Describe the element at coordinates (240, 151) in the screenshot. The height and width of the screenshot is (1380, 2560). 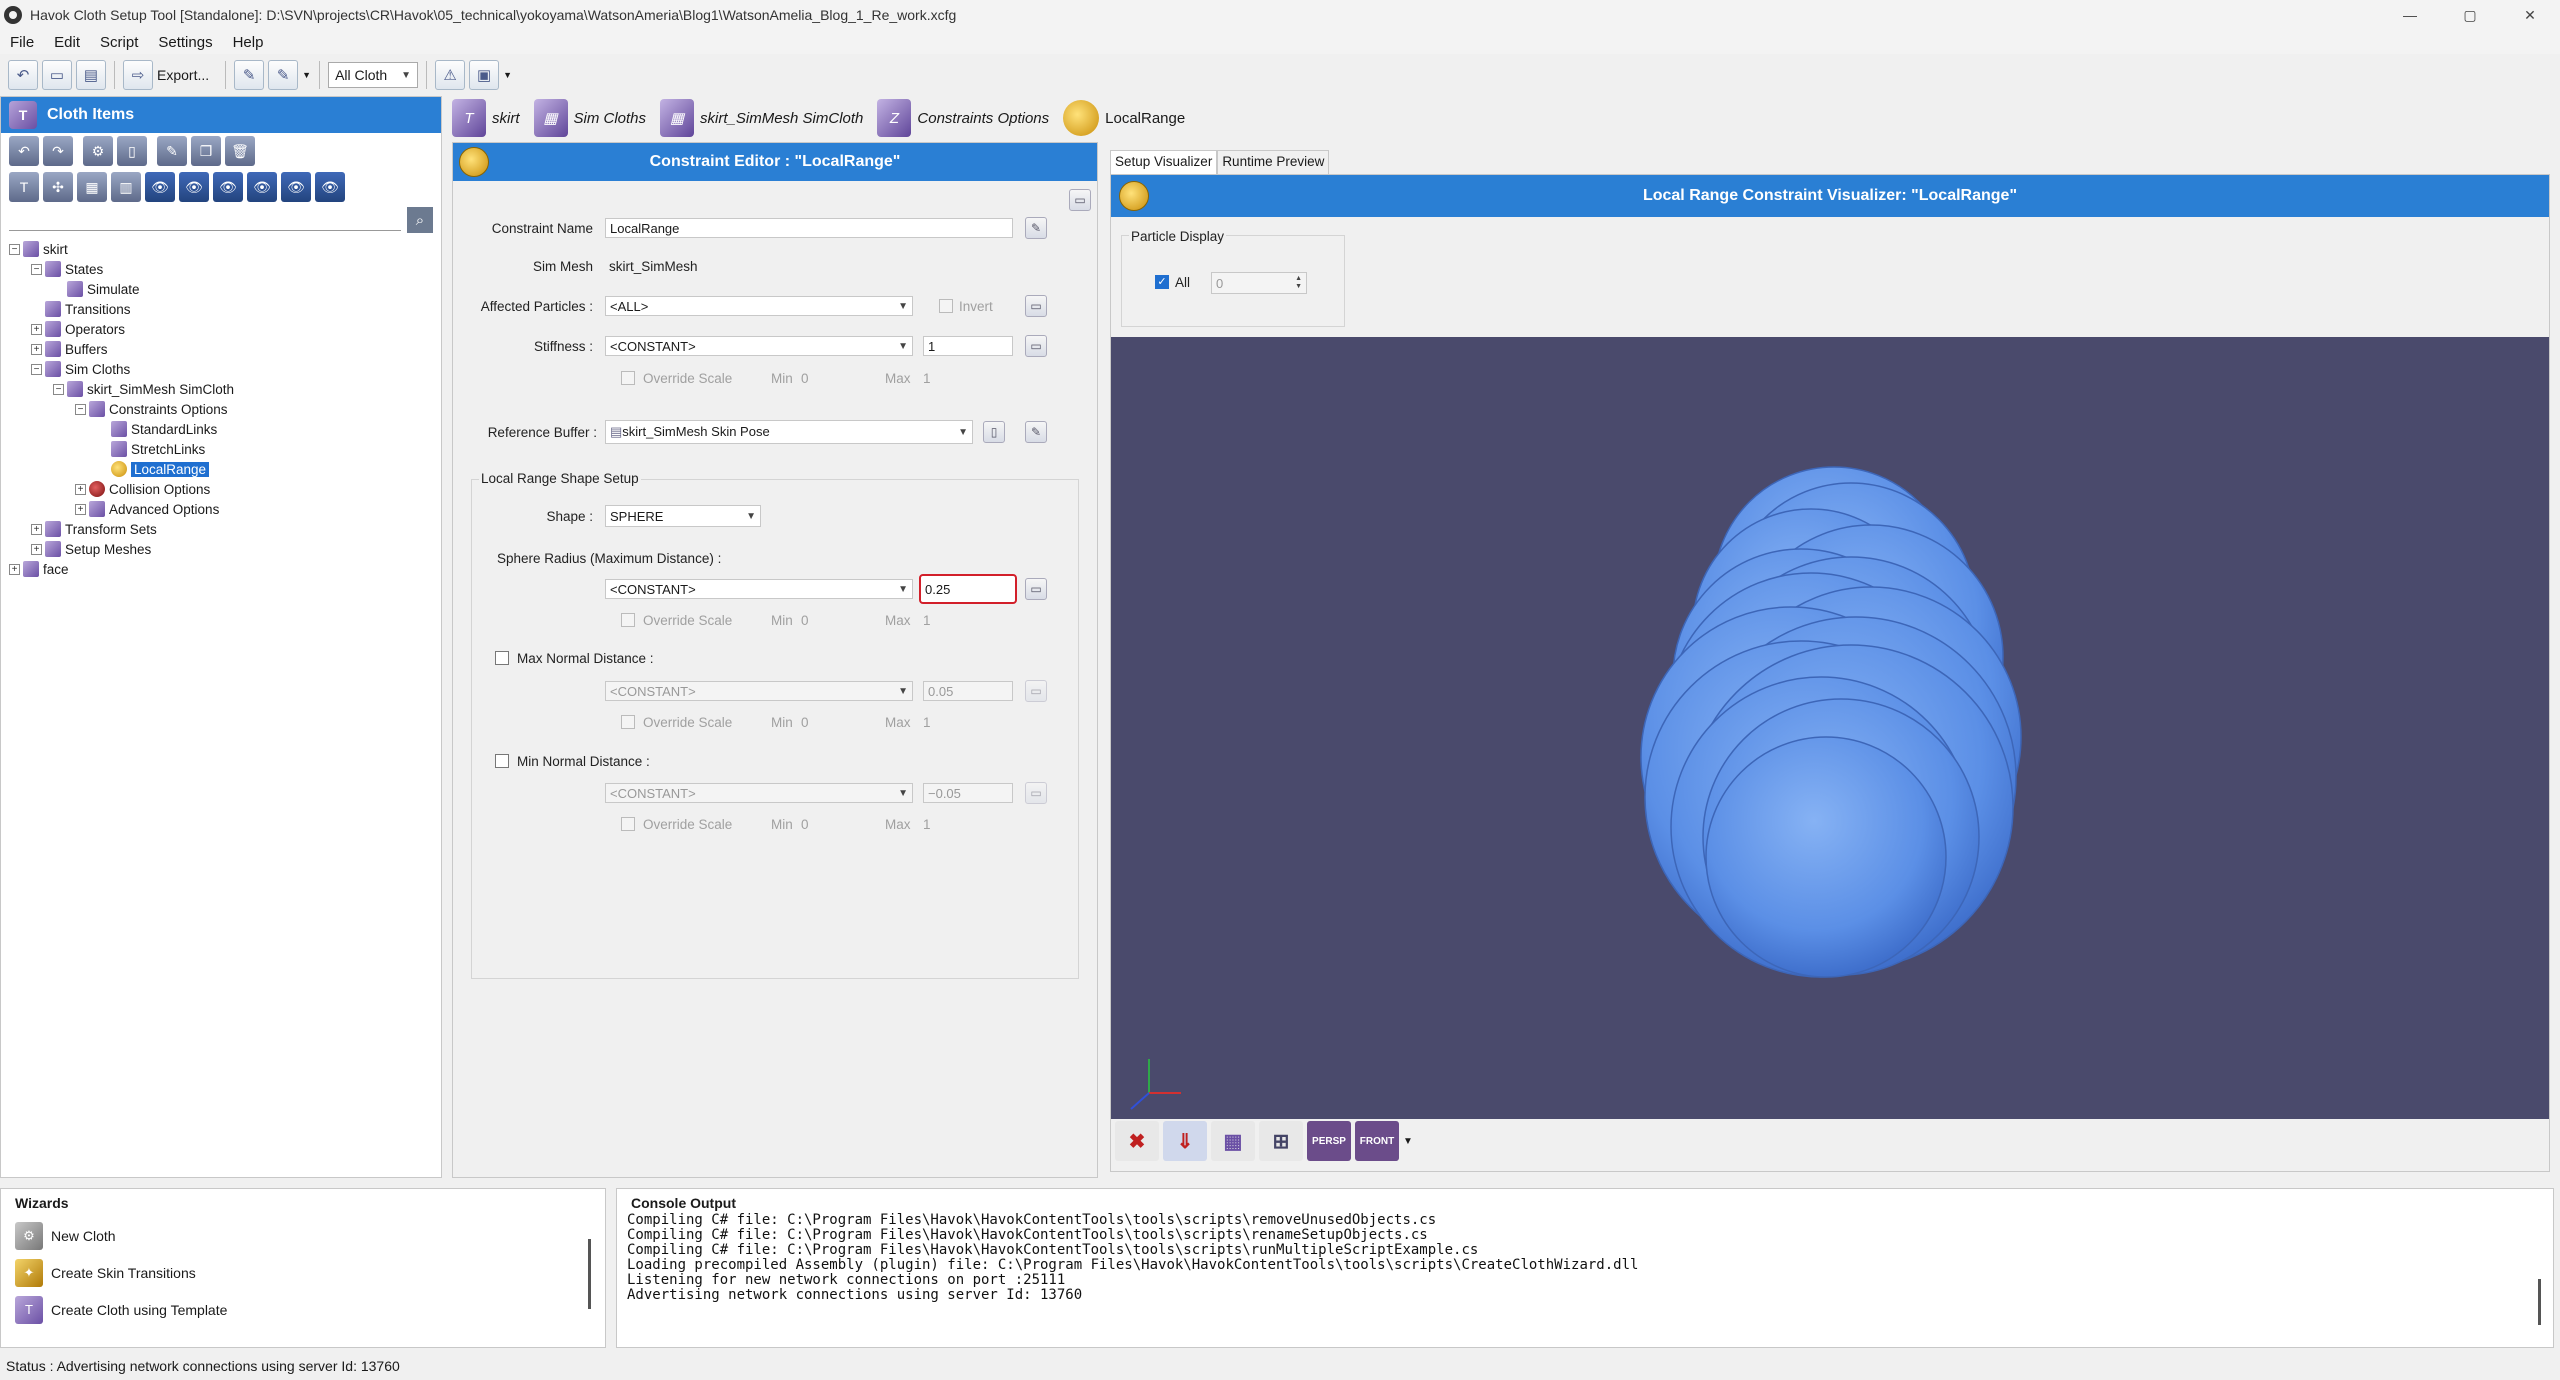
I see `delete-trash-icon: 🗑` at that location.